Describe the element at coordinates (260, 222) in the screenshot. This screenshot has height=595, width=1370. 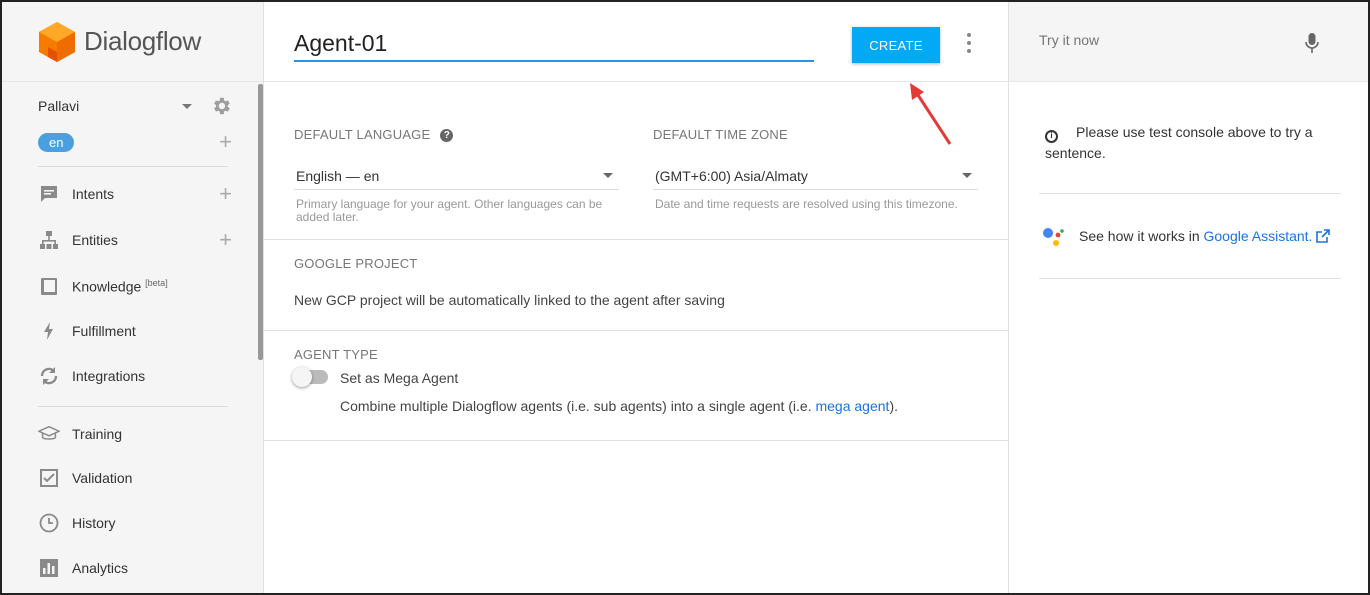
I see `sidebar-scrollbar` at that location.